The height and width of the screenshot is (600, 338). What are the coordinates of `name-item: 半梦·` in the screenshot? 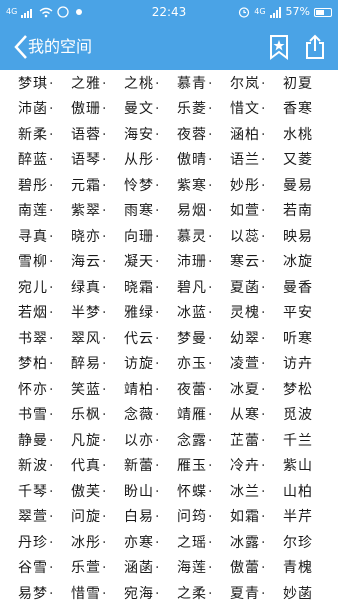 It's located at (97, 312).